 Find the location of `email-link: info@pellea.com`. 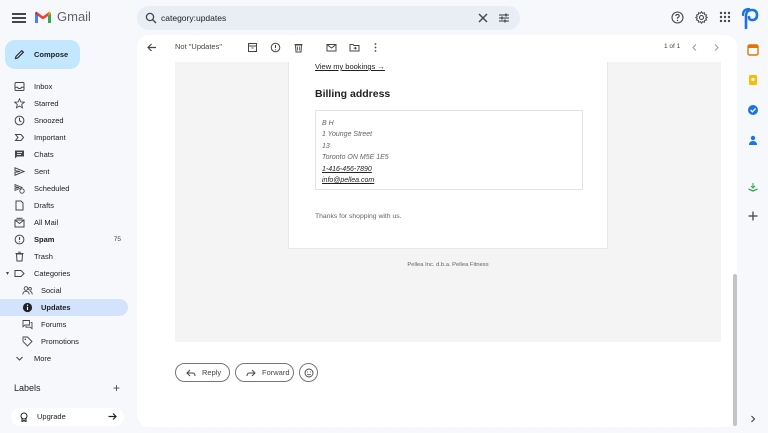

email-link: info@pellea.com is located at coordinates (348, 180).